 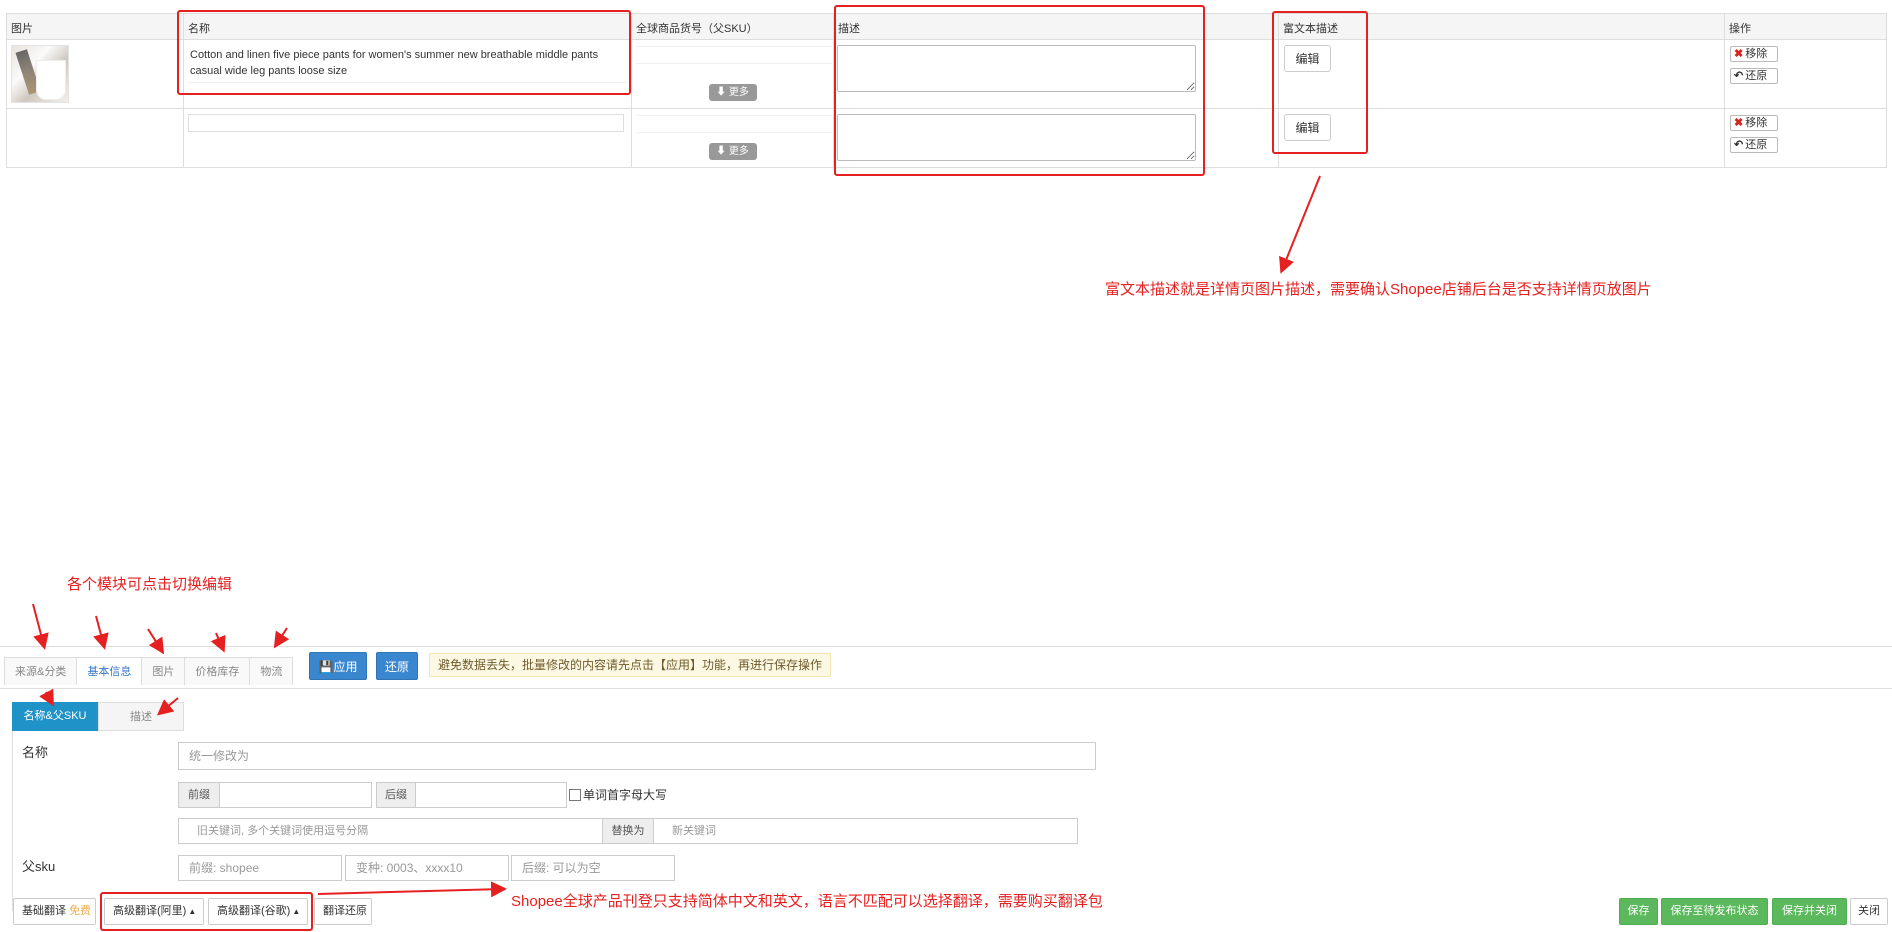 What do you see at coordinates (40, 626) in the screenshot?
I see `arrow-tab-source` at bounding box center [40, 626].